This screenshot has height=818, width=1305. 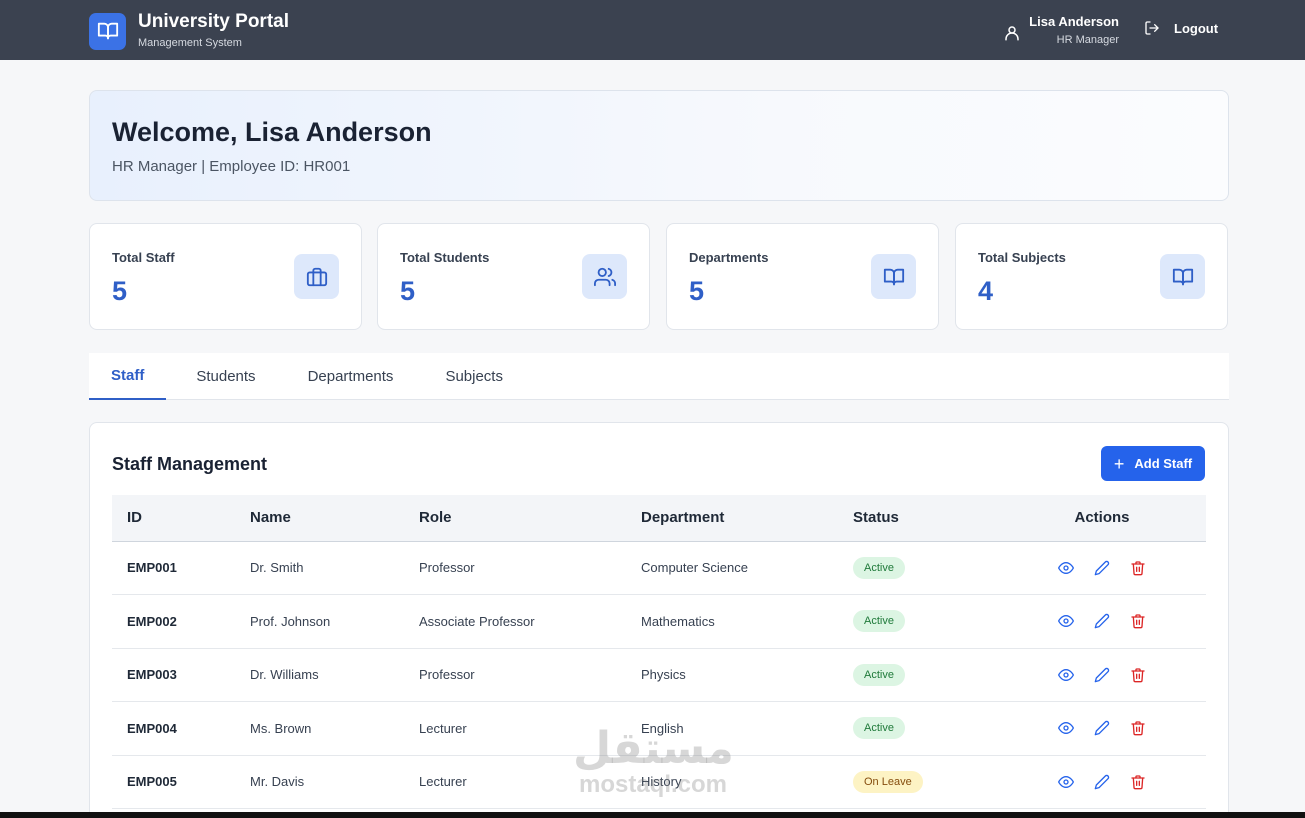 I want to click on status-badge: On Leave, so click(x=888, y=781).